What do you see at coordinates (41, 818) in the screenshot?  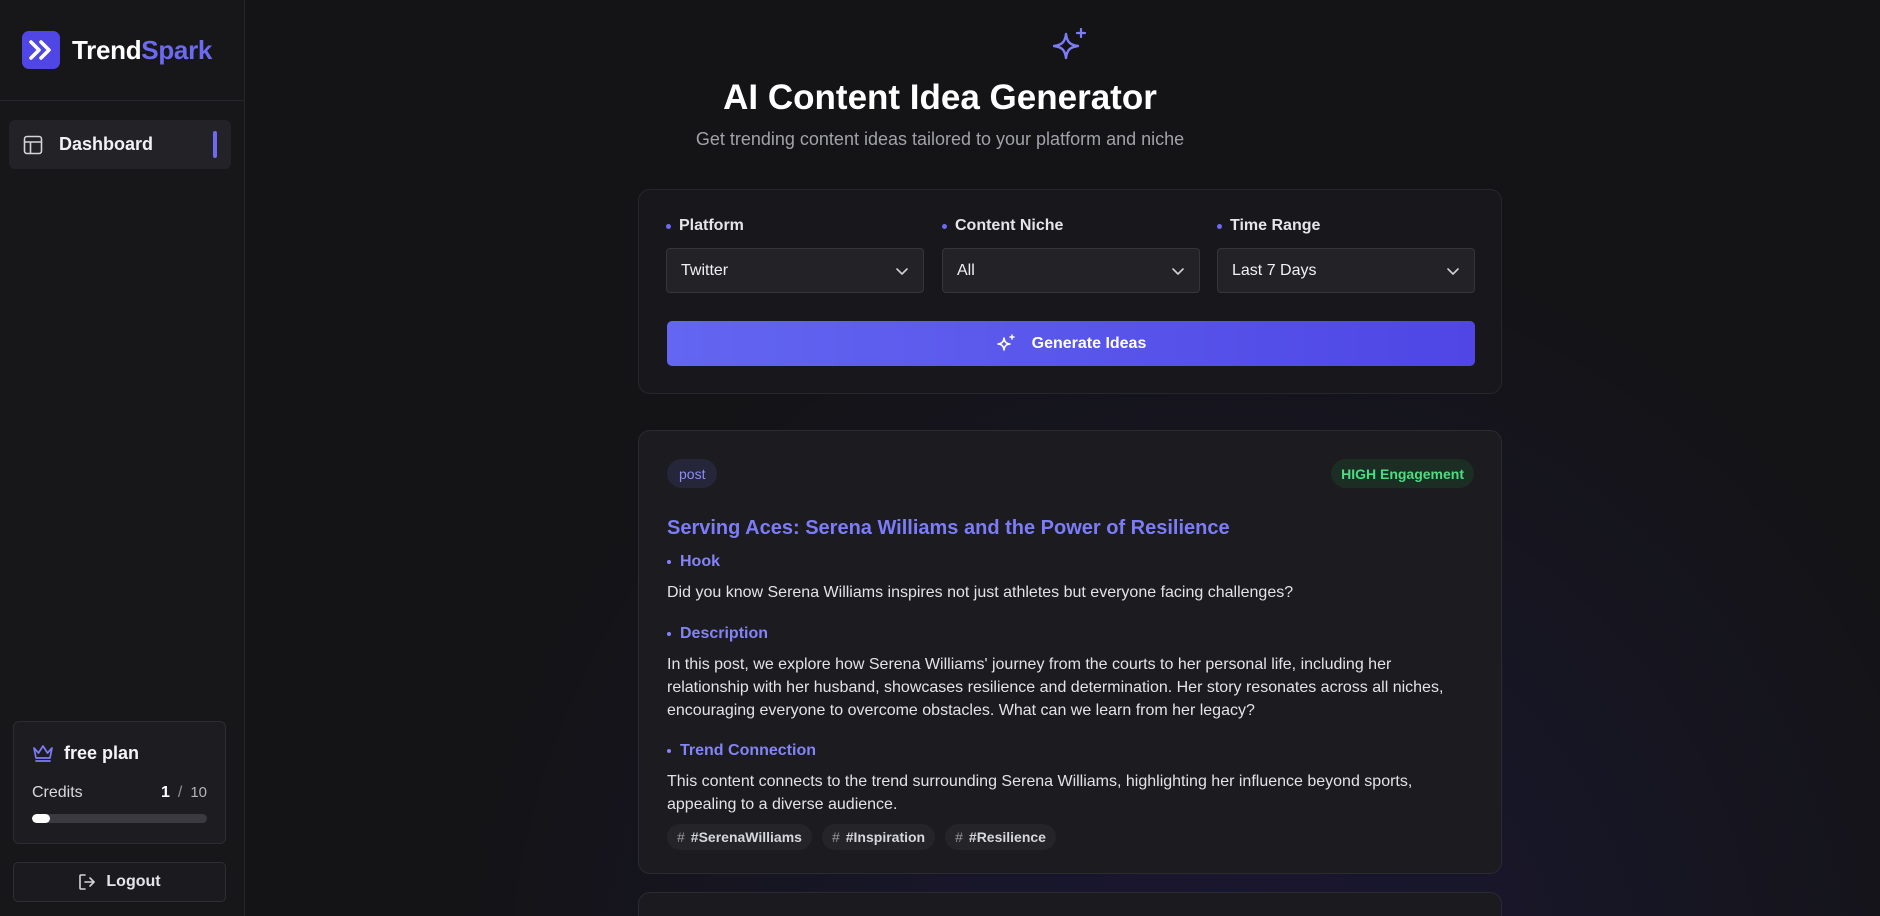 I see `credits-progress-fill` at bounding box center [41, 818].